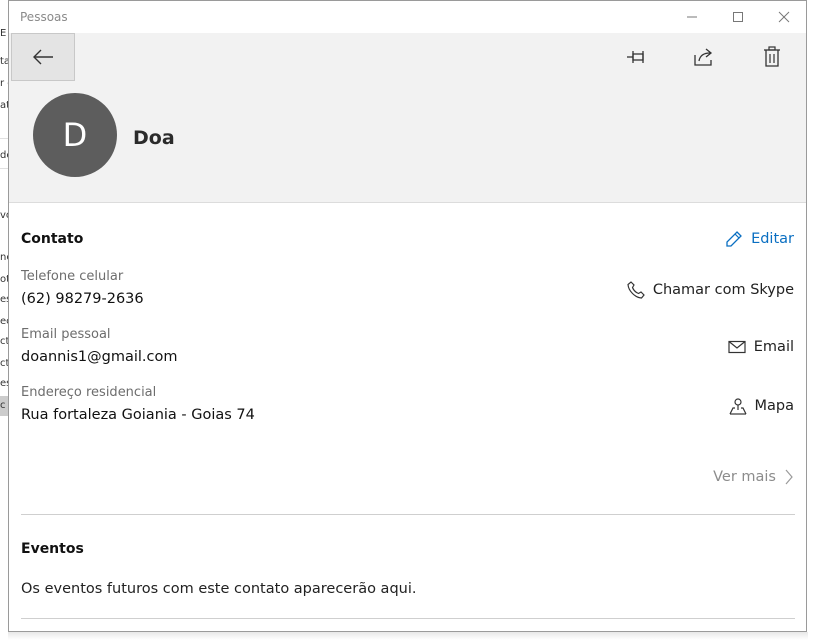  Describe the element at coordinates (737, 347) in the screenshot. I see `mail-icon` at that location.